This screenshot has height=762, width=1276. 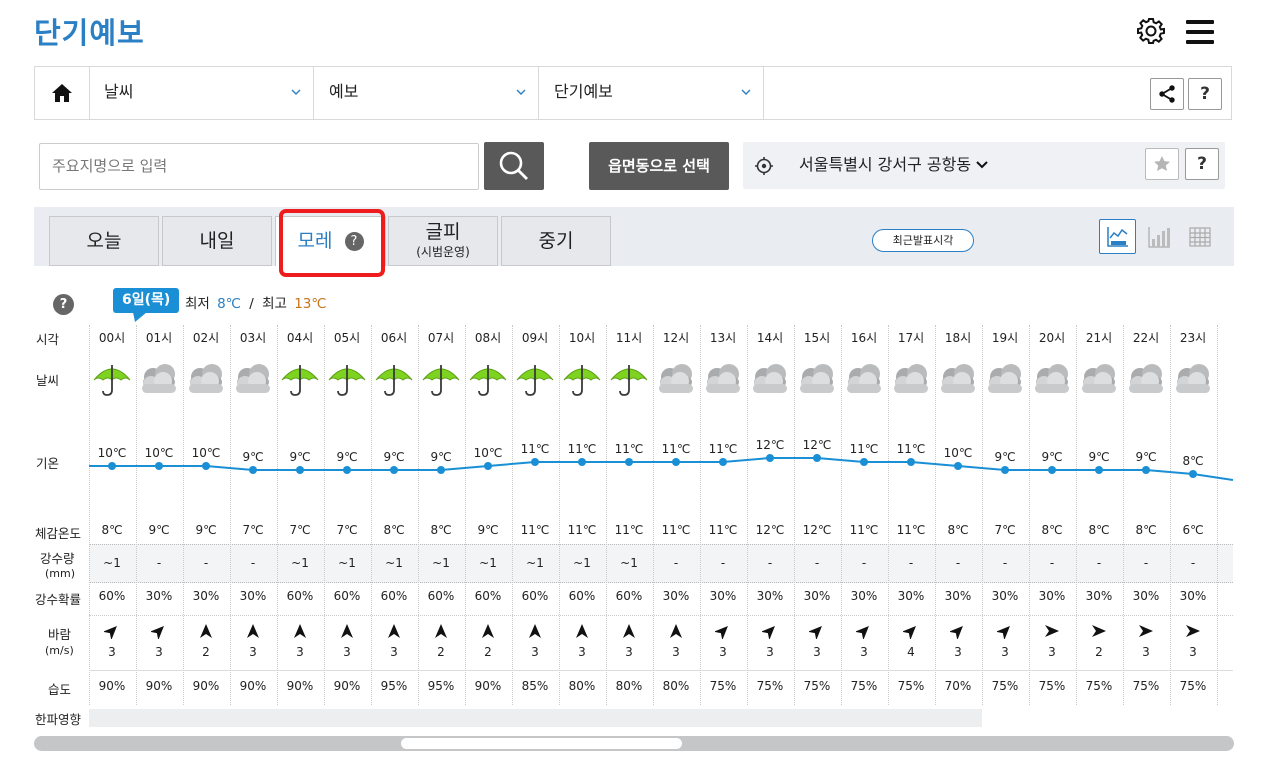 What do you see at coordinates (582, 338) in the screenshot?
I see `hour-label: 10시` at bounding box center [582, 338].